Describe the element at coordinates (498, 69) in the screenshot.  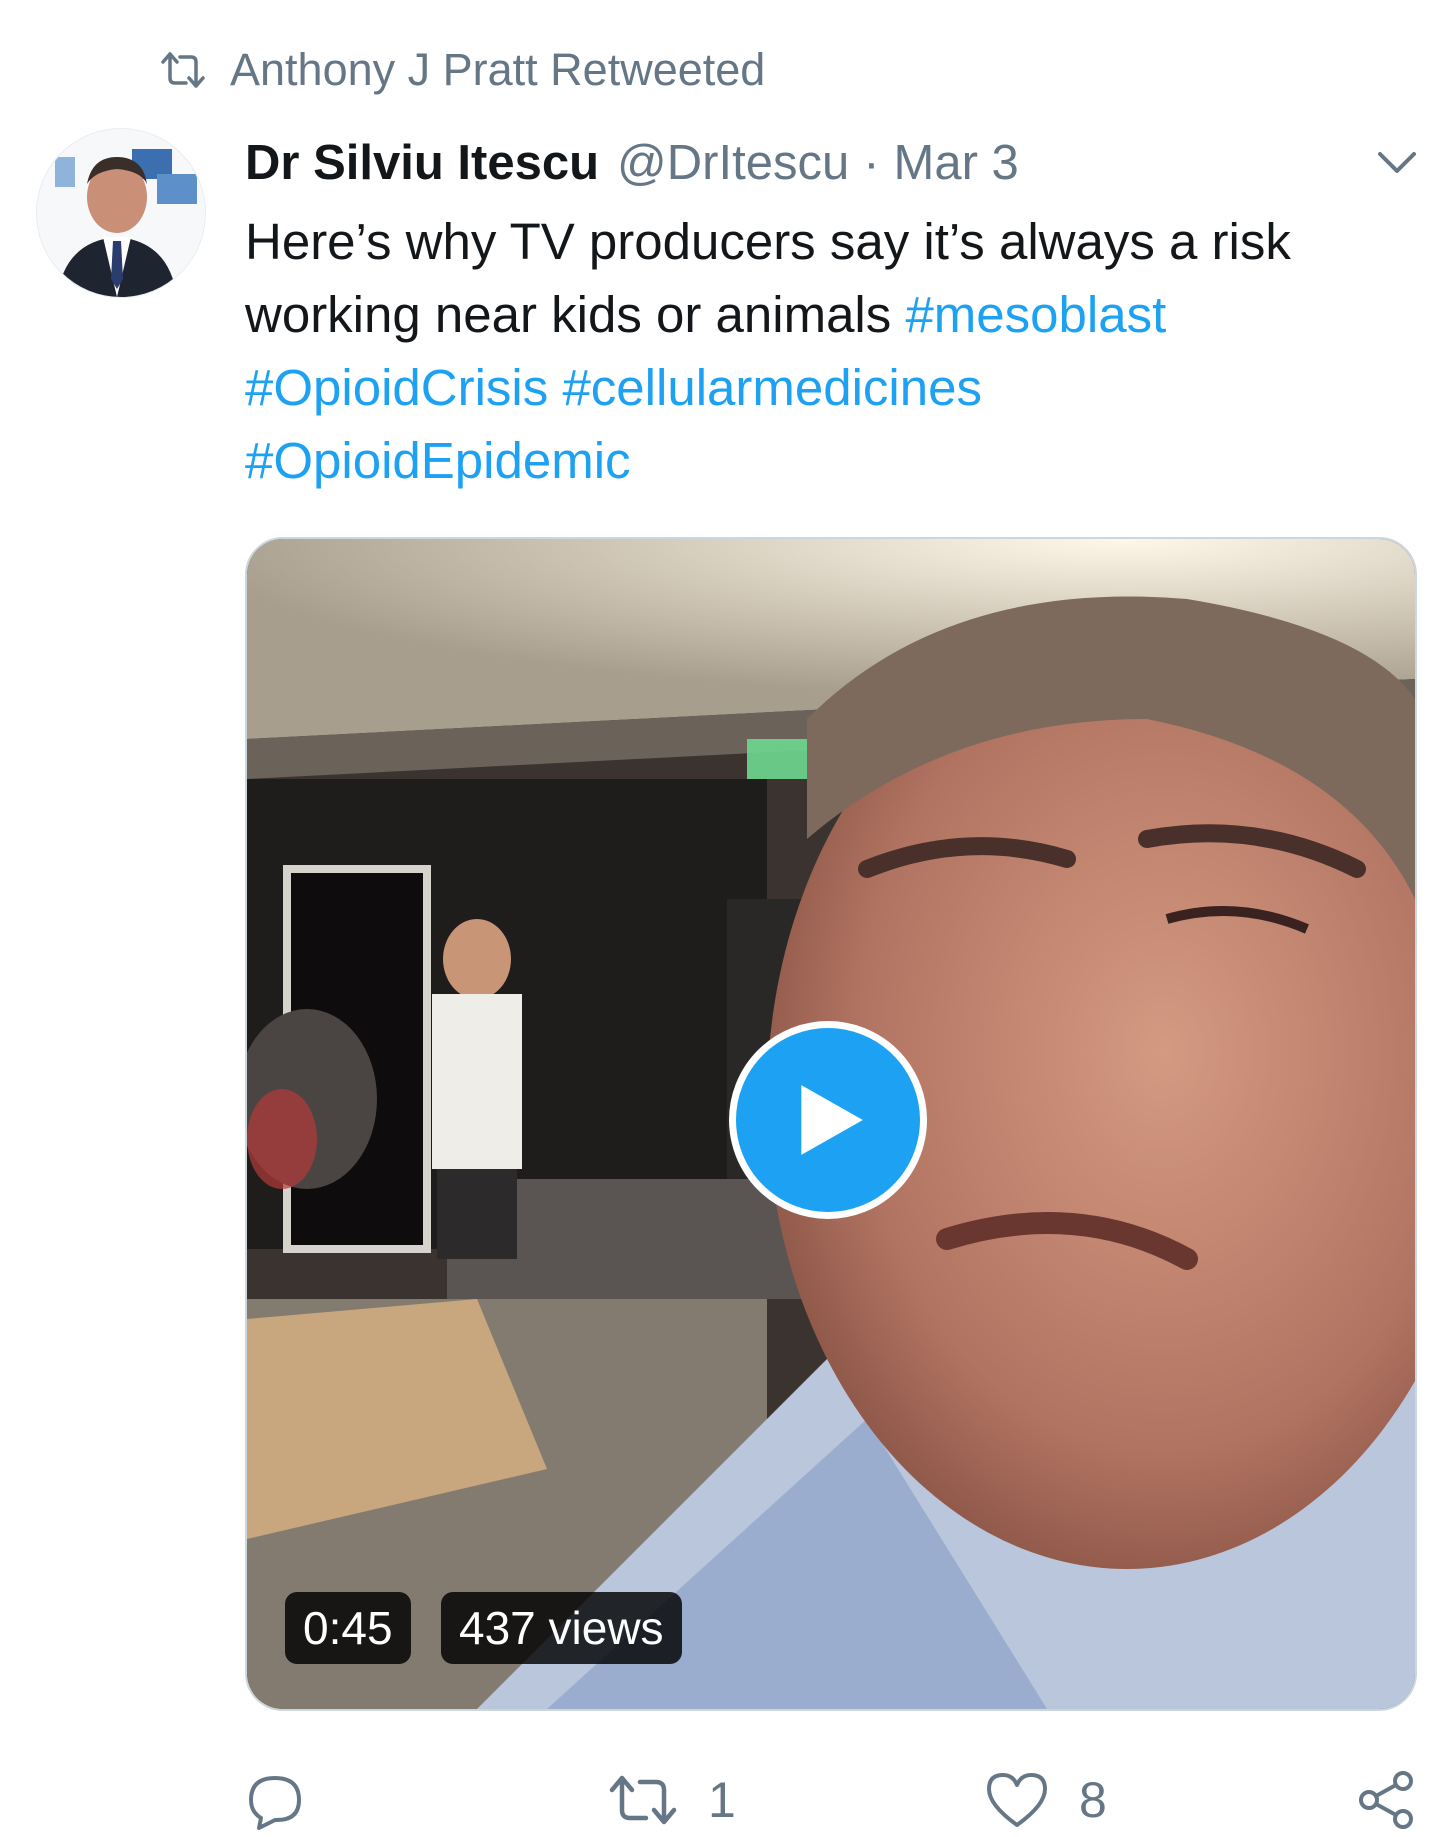
I see `retweet-context-label: Anthony J Pratt Retweeted` at that location.